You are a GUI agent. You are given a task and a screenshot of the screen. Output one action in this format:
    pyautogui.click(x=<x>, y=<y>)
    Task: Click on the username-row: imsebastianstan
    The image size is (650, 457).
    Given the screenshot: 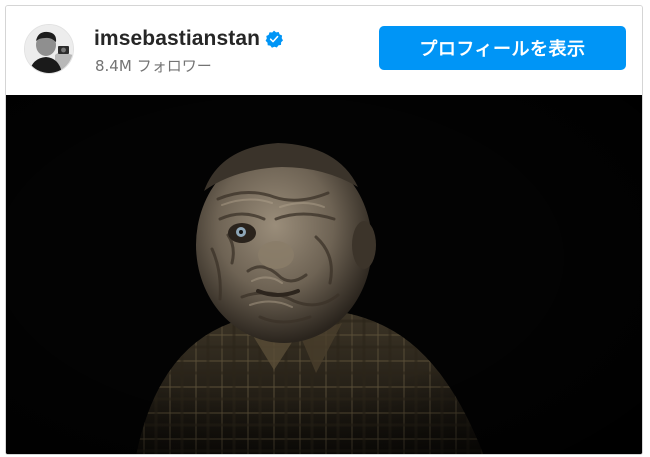 What is the action you would take?
    pyautogui.click(x=189, y=39)
    